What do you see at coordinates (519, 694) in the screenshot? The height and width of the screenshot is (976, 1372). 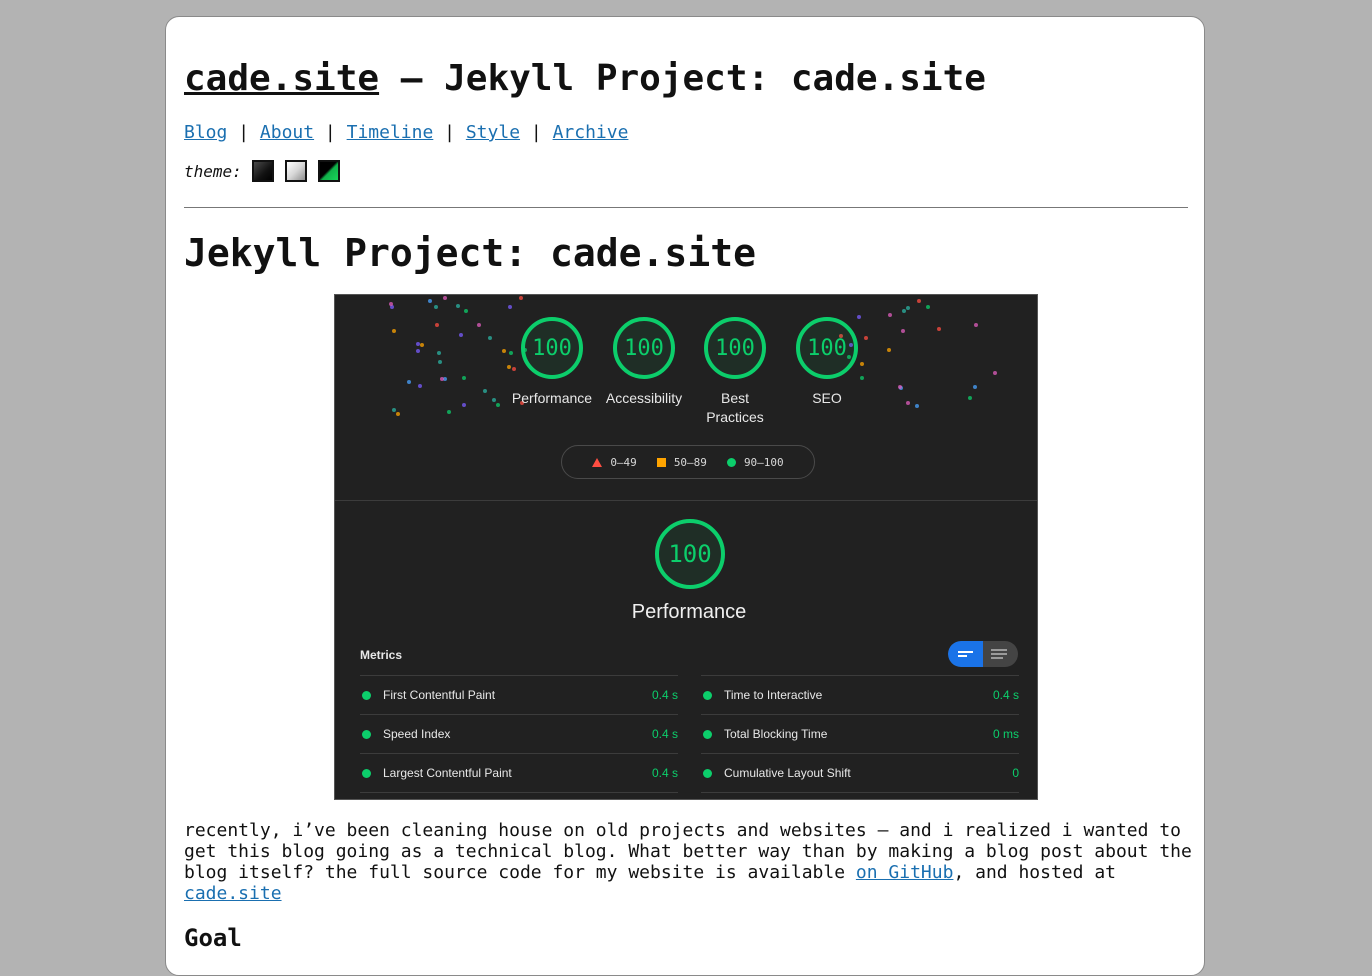 I see `metric-row: First Contentful Paint 0.4 s` at bounding box center [519, 694].